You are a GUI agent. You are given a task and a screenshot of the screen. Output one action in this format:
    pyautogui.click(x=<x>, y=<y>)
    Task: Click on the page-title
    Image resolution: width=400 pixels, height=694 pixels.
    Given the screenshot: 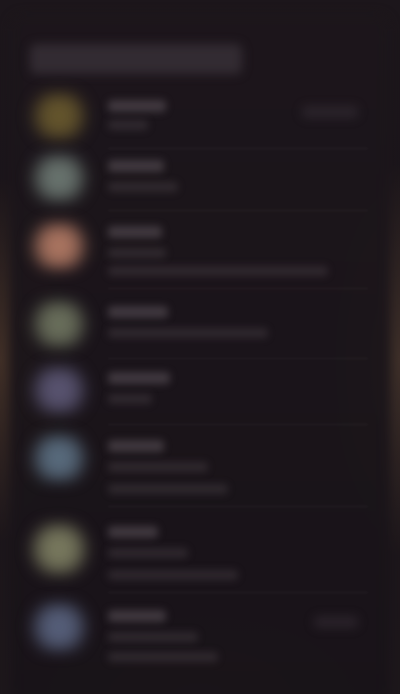 What is the action you would take?
    pyautogui.click(x=136, y=59)
    